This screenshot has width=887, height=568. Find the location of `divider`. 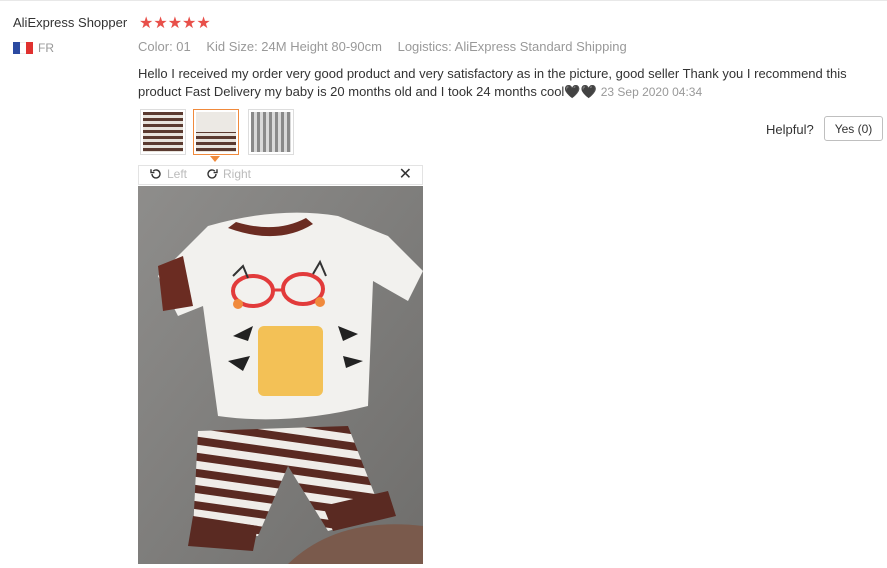

divider is located at coordinates (443, 0).